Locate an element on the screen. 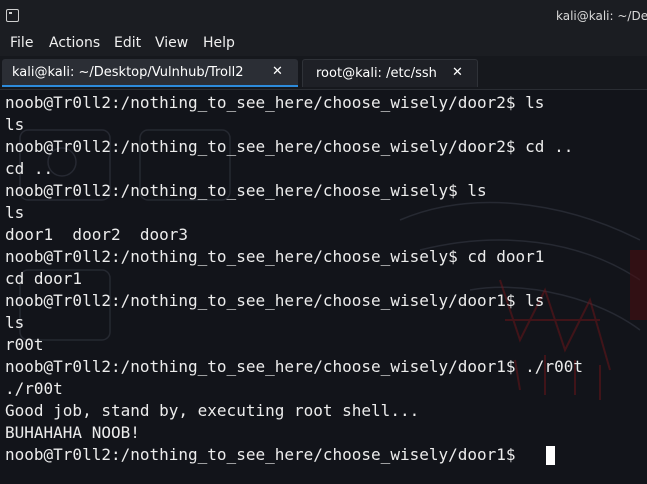 The width and height of the screenshot is (647, 484). terminal-line: r00t is located at coordinates (24, 344).